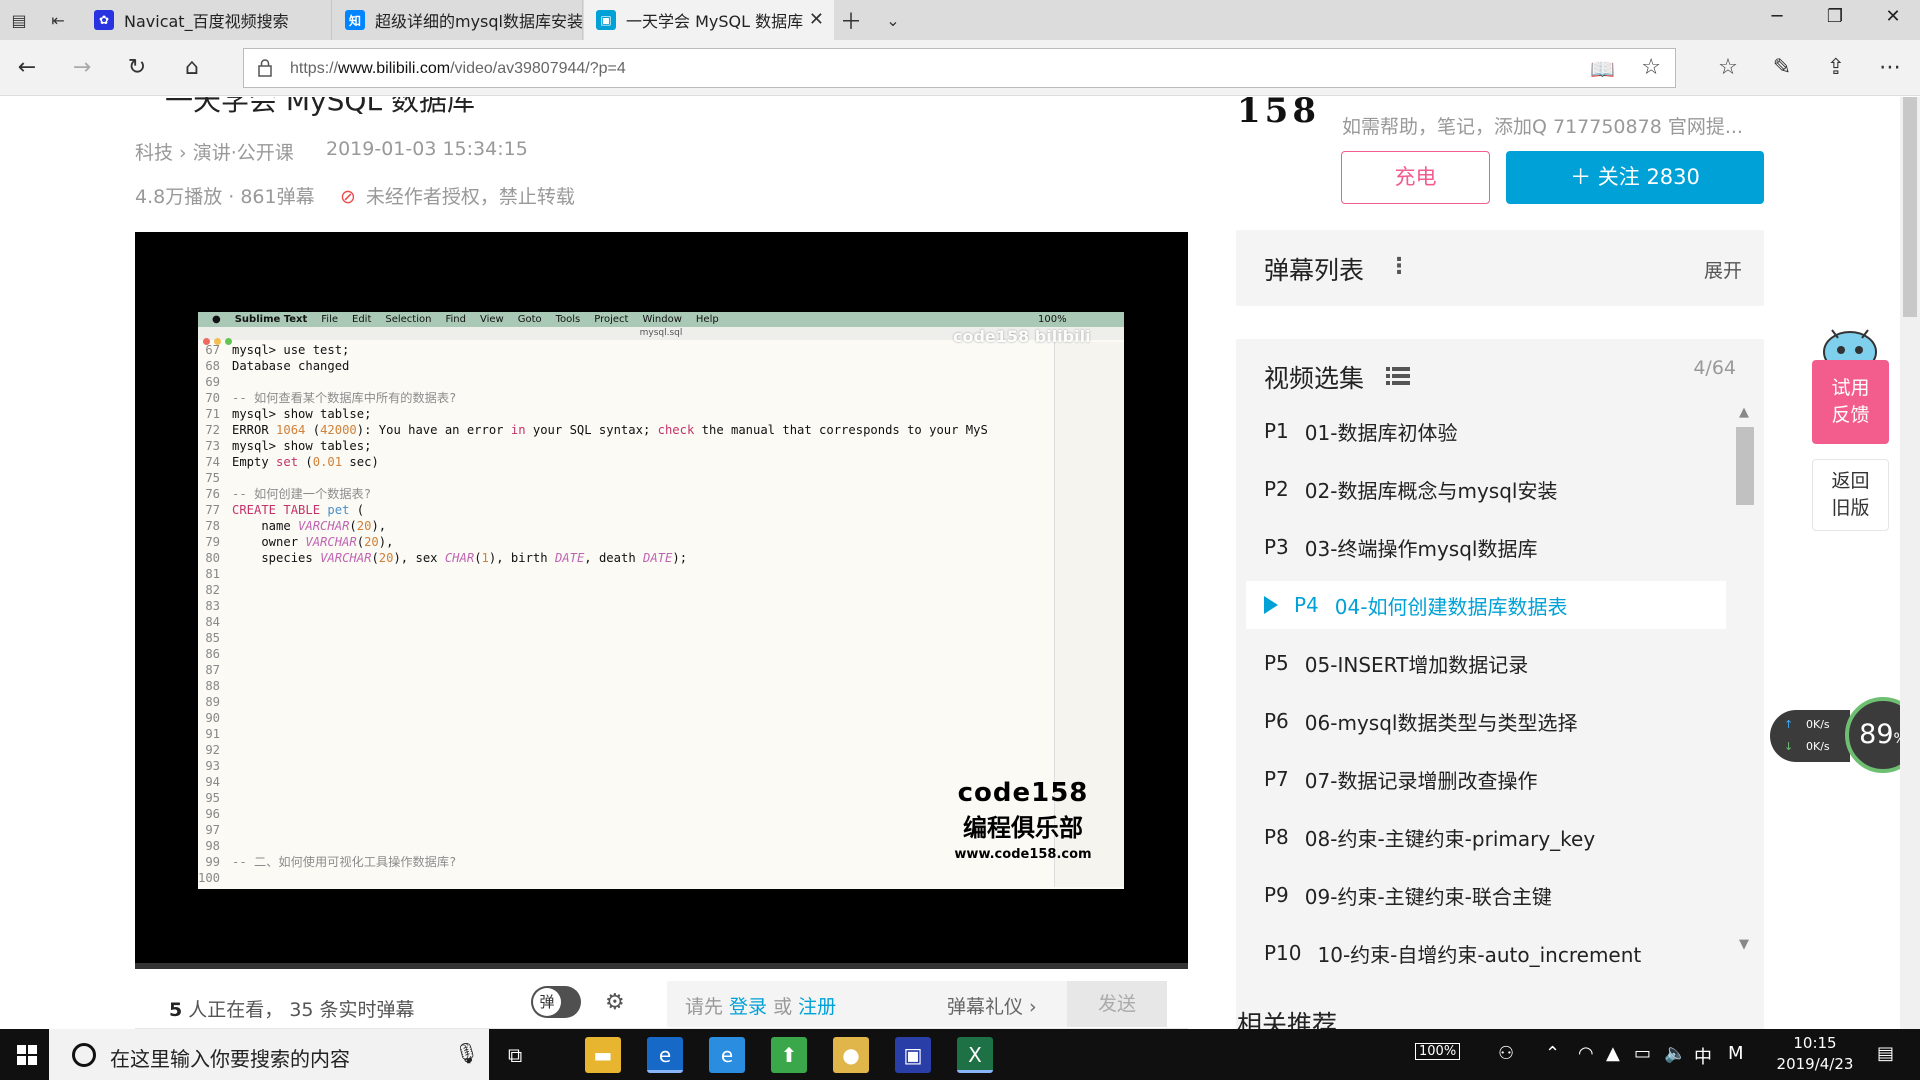 The width and height of the screenshot is (1920, 1080). Describe the element at coordinates (1850, 402) in the screenshot. I see `feedback-button: 试用 反馈` at that location.